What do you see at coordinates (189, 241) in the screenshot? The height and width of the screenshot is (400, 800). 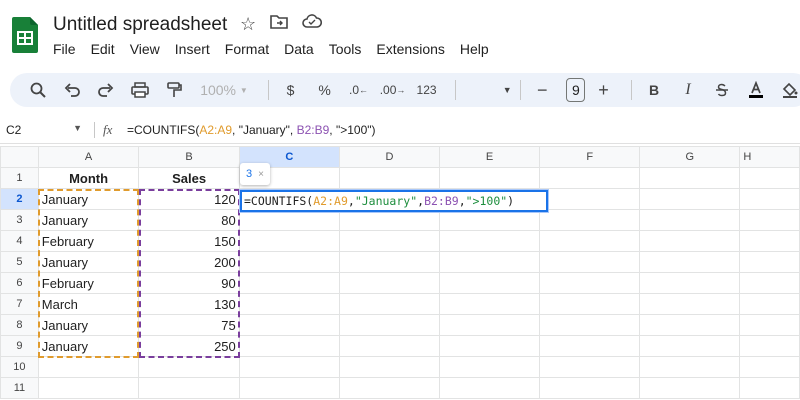 I see `cell-b4: 150` at bounding box center [189, 241].